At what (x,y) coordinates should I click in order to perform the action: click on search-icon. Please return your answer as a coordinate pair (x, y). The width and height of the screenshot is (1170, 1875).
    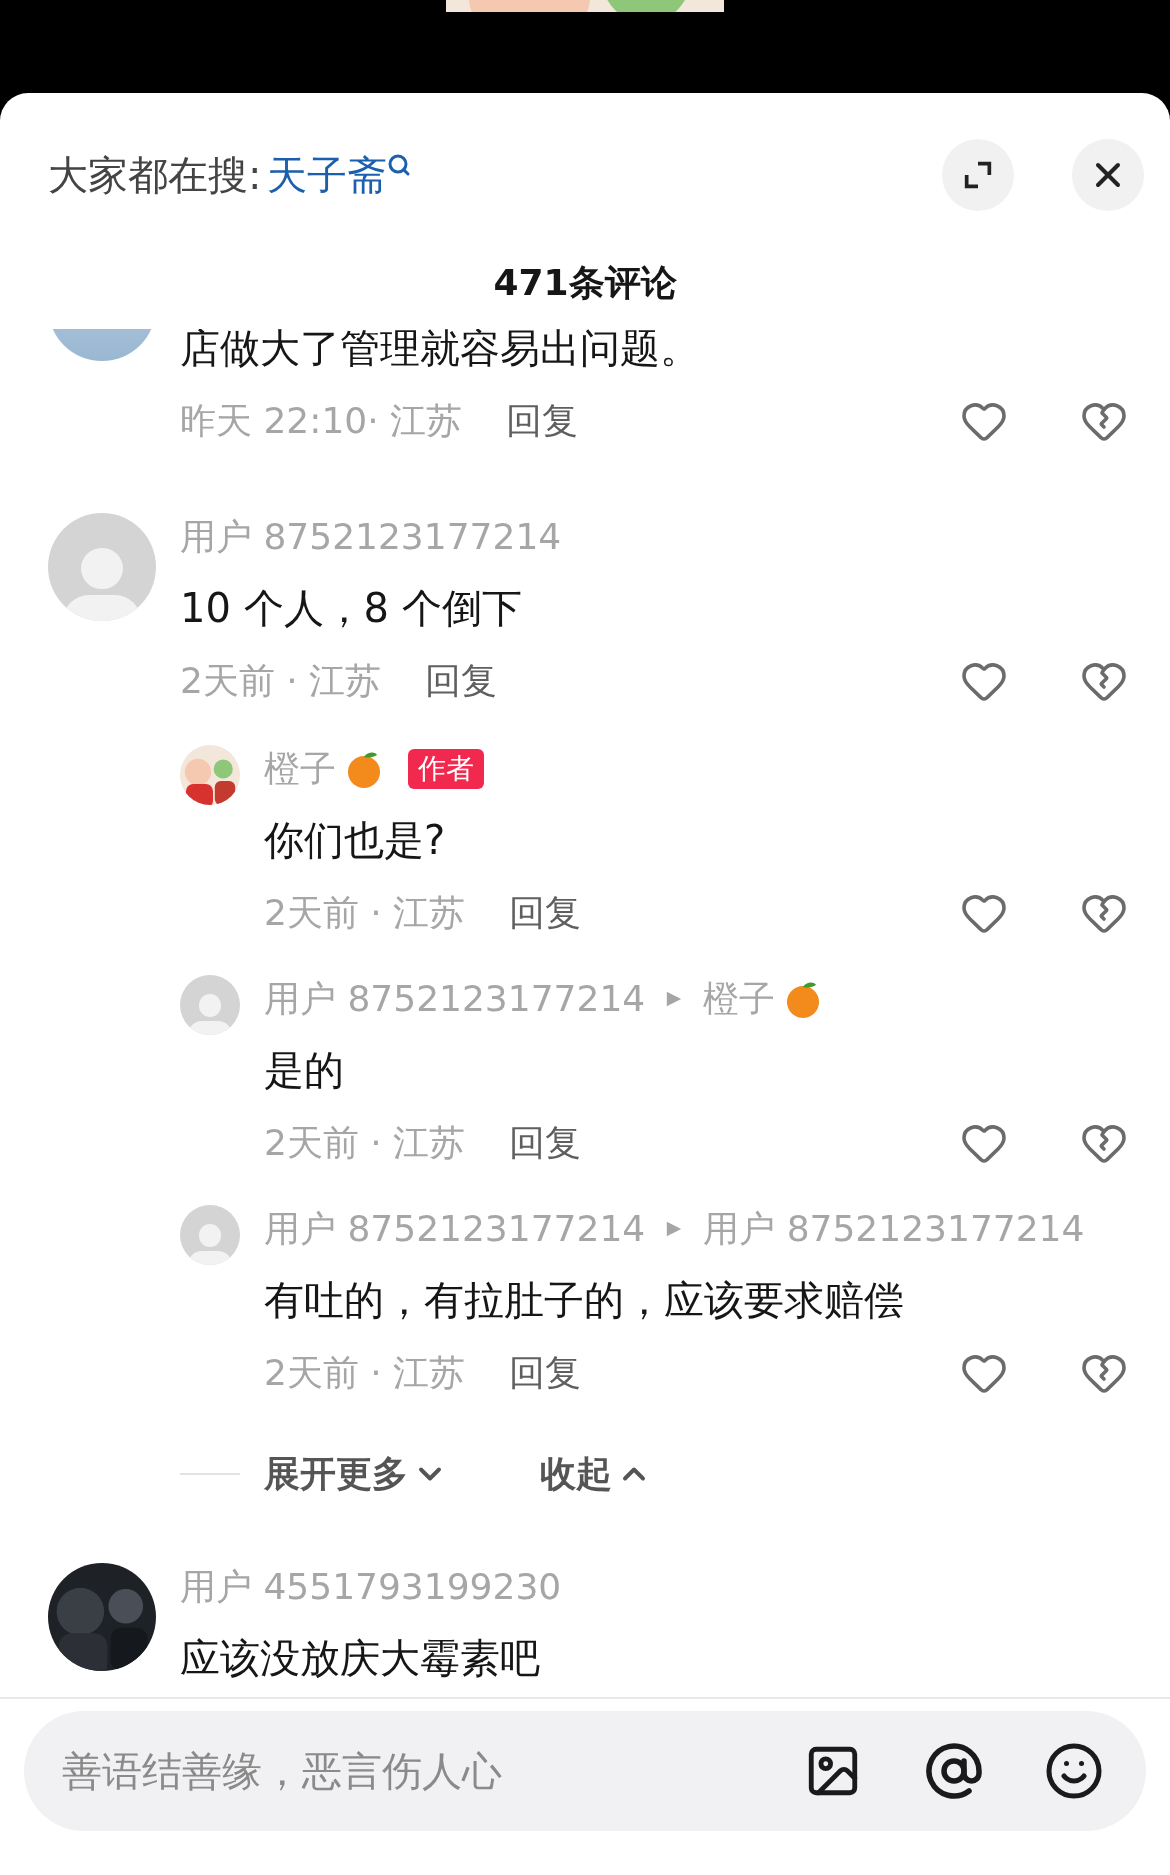
    Looking at the image, I should click on (399, 165).